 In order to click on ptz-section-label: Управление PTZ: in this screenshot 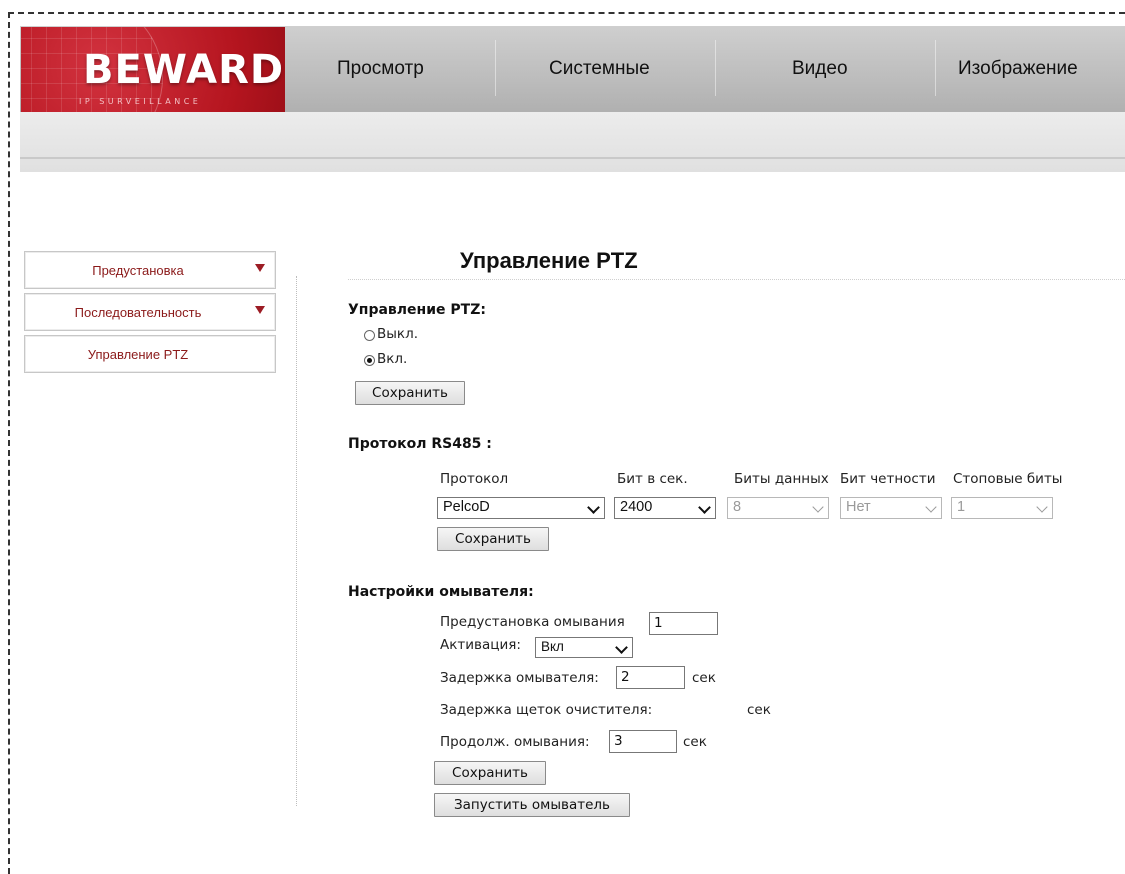, I will do `click(417, 310)`.